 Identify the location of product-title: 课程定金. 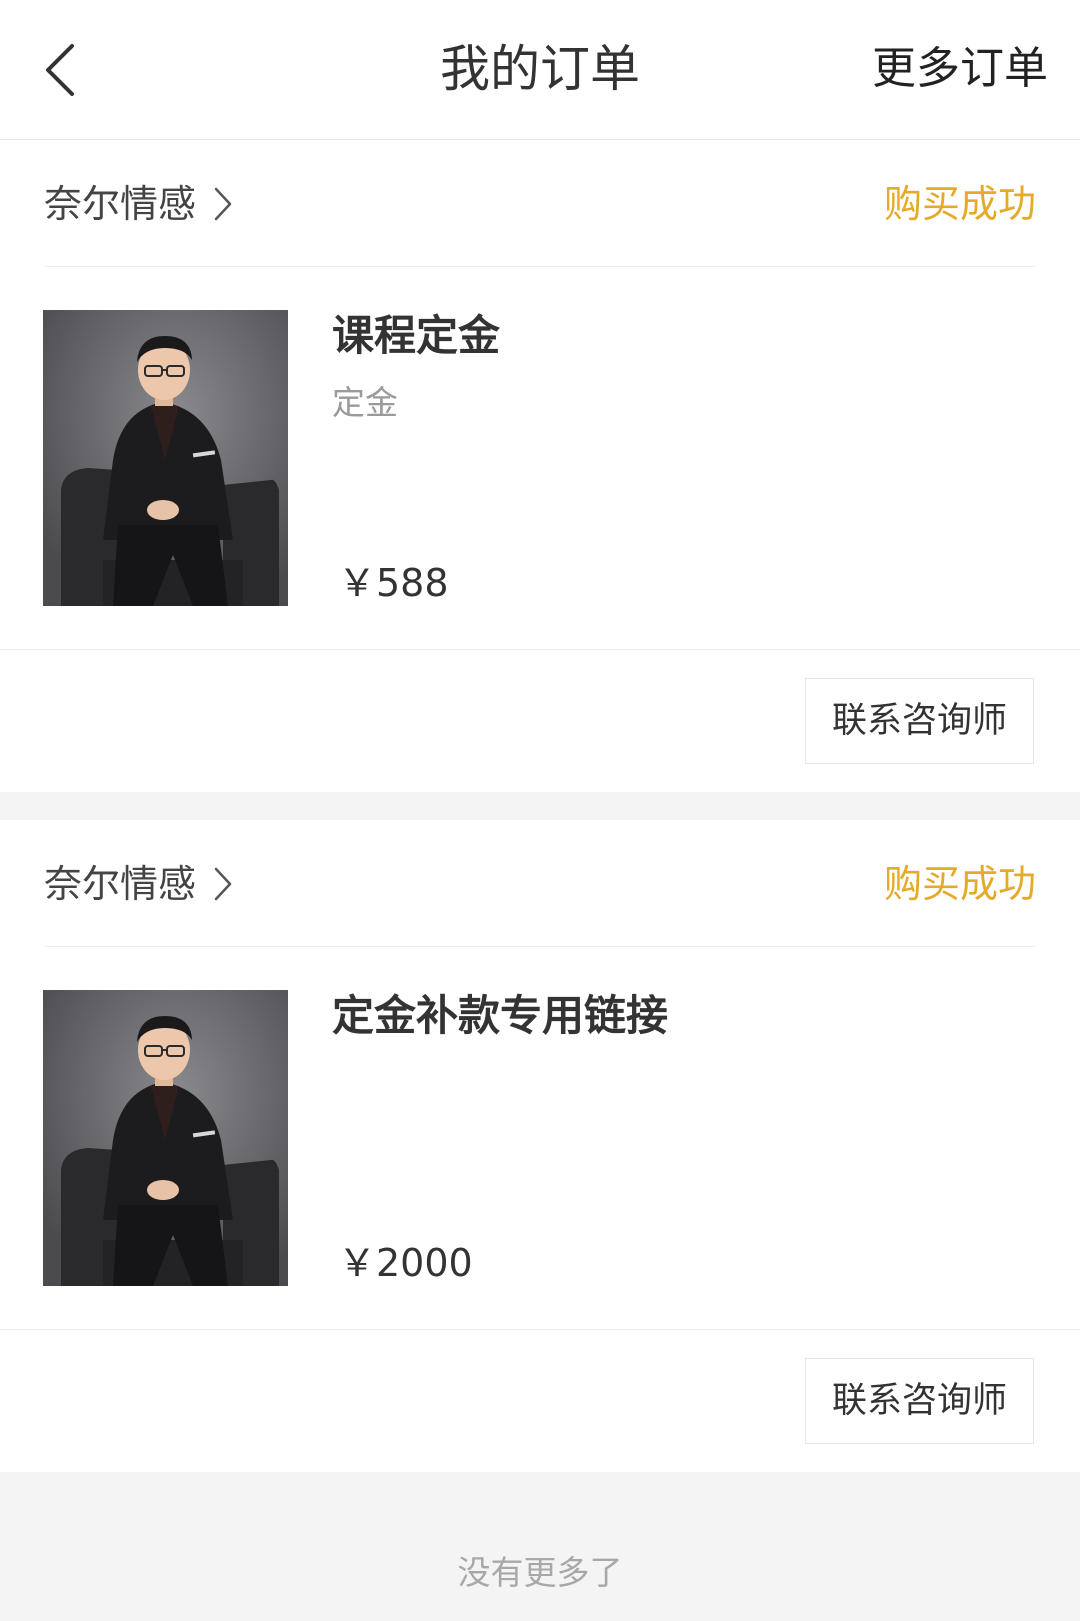
(416, 336).